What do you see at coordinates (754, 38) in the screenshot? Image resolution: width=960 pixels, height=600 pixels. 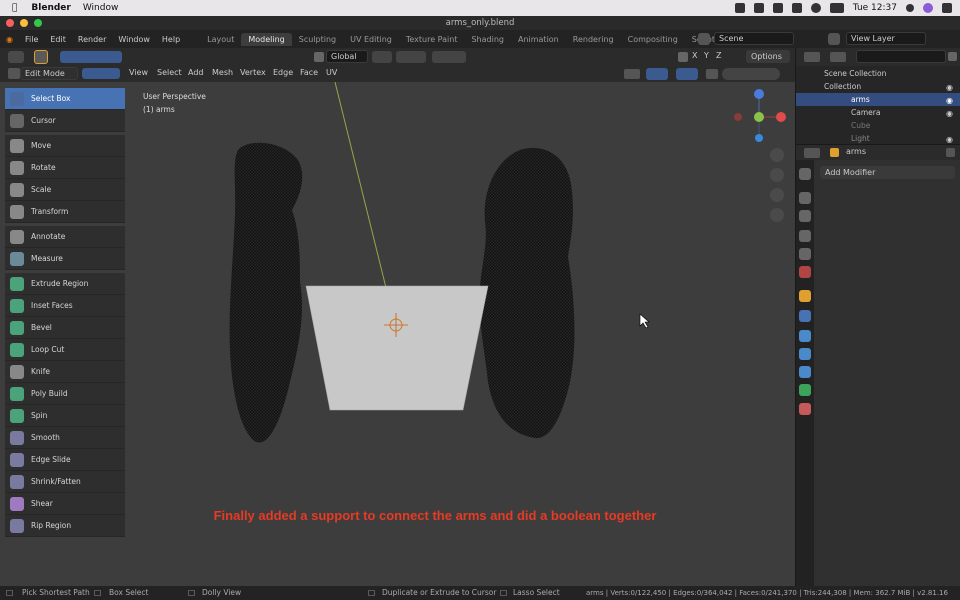 I see `scene-field: Scene` at bounding box center [754, 38].